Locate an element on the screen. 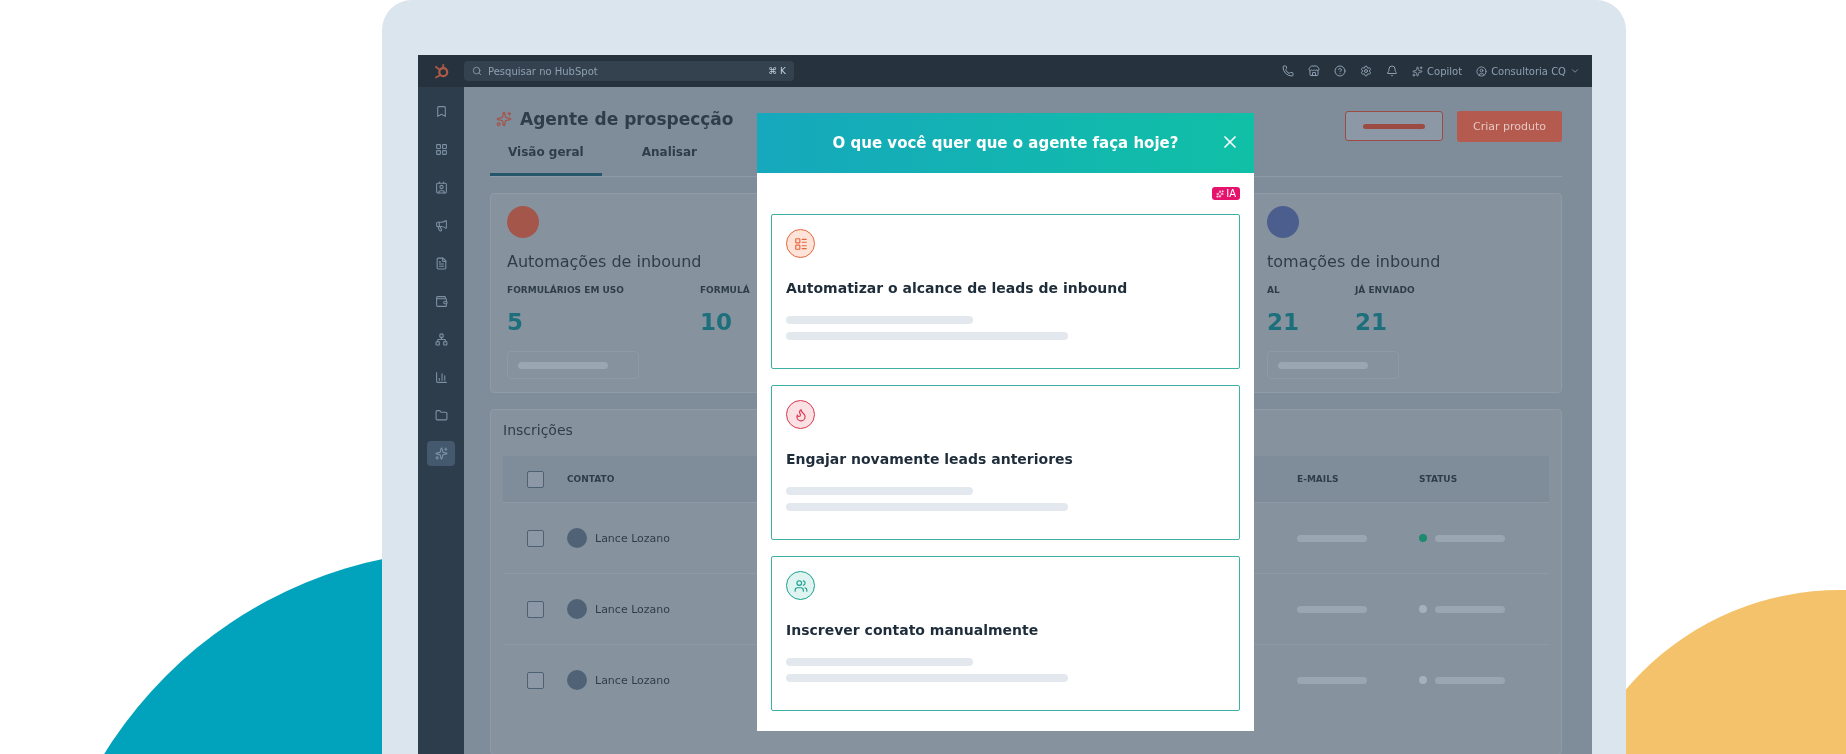 Image resolution: width=1846 pixels, height=754 pixels. outline-button is located at coordinates (1394, 126).